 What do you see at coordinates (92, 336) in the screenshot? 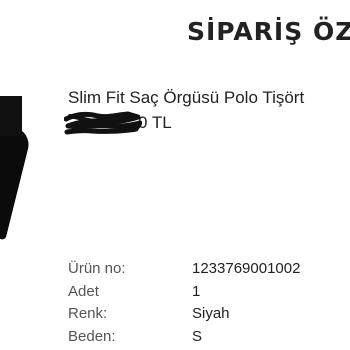
I see `detail-label: Beden:` at bounding box center [92, 336].